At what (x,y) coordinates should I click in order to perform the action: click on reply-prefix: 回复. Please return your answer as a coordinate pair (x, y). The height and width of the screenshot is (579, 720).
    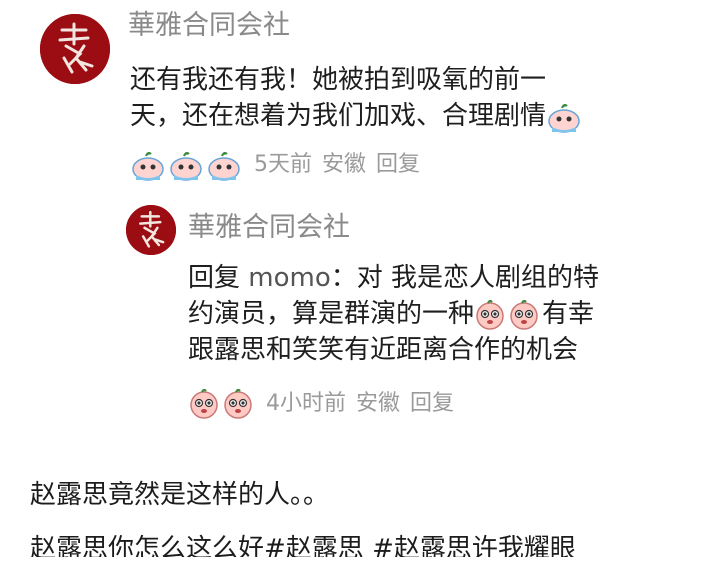
    Looking at the image, I should click on (214, 278).